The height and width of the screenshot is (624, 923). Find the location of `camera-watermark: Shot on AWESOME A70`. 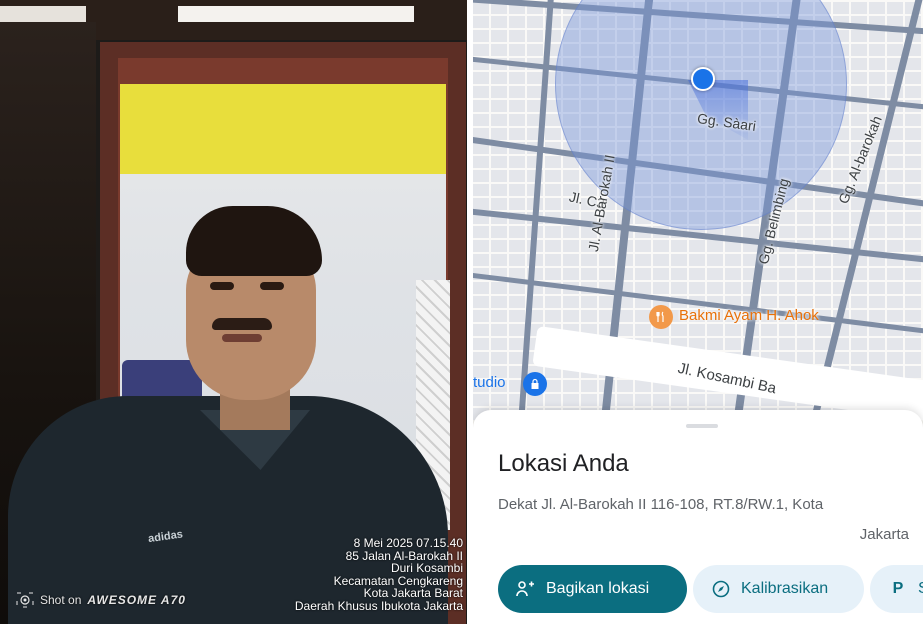

camera-watermark: Shot on AWESOME A70 is located at coordinates (101, 600).